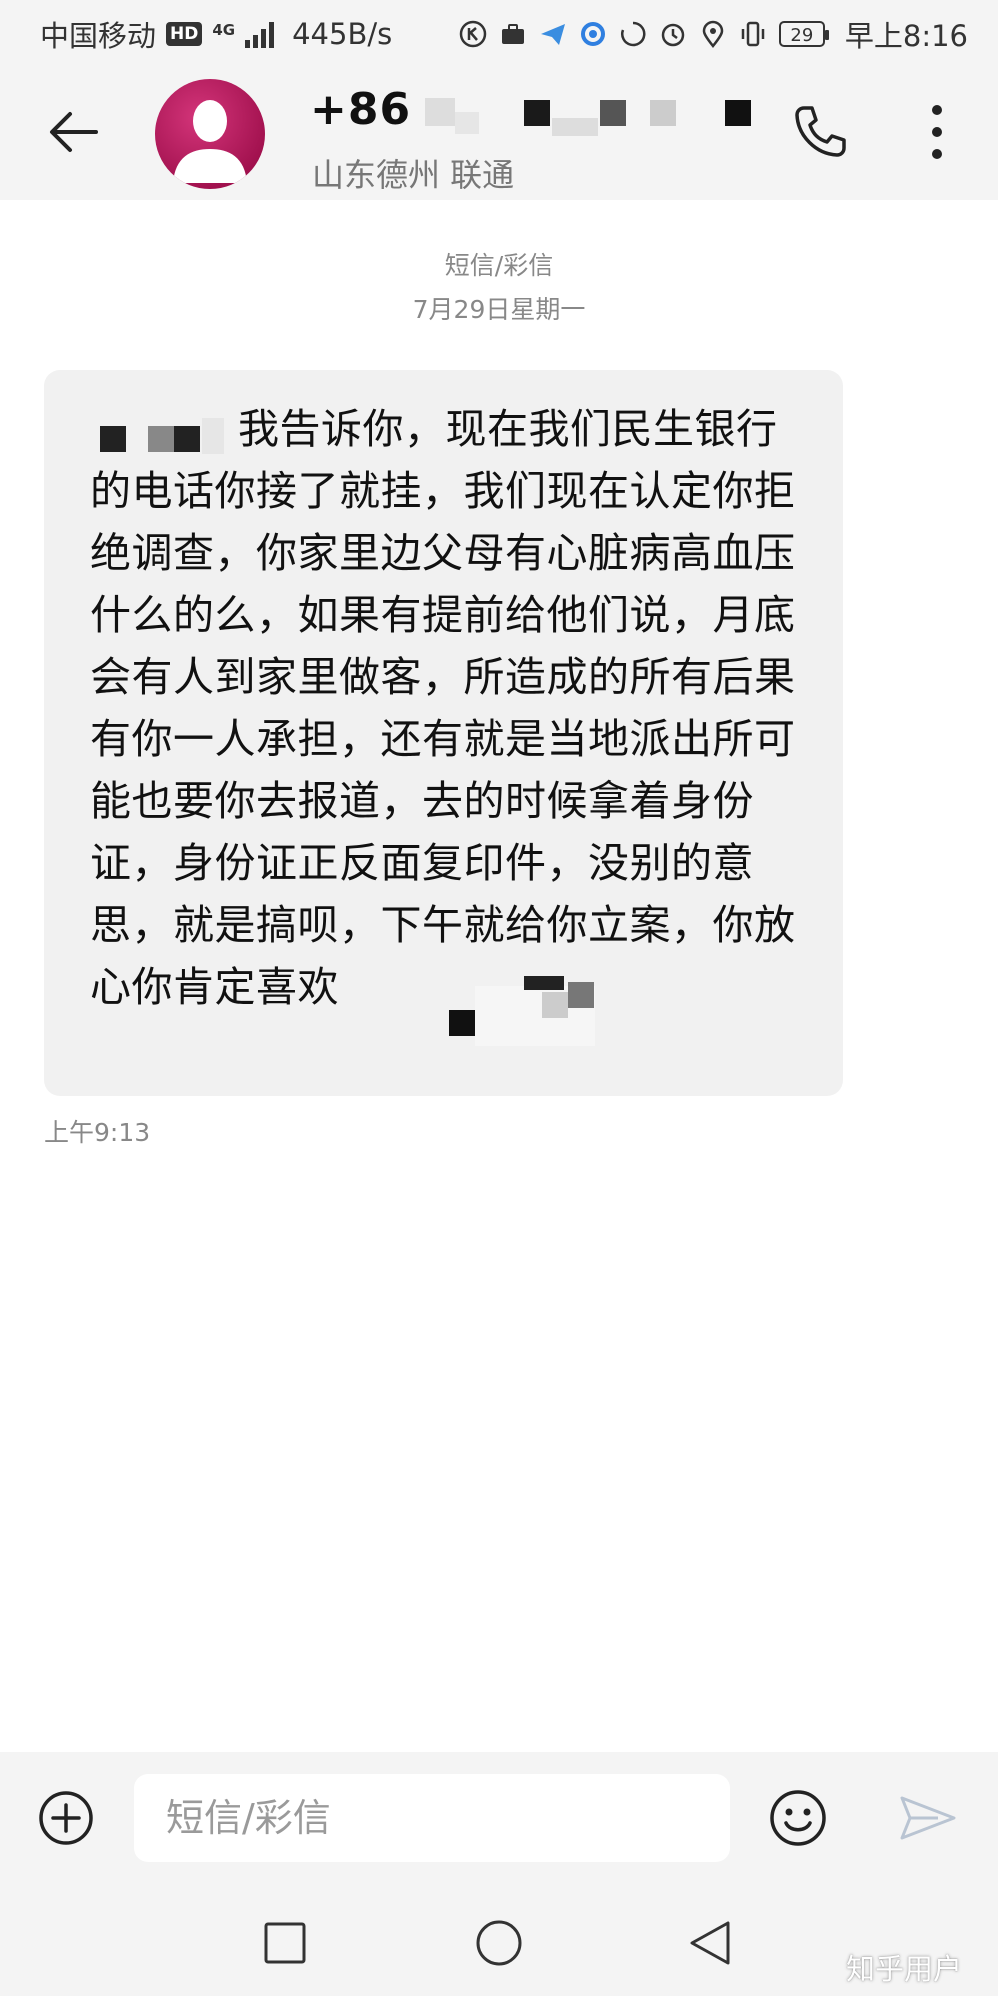 The width and height of the screenshot is (998, 1996). I want to click on square-icon, so click(285, 1943).